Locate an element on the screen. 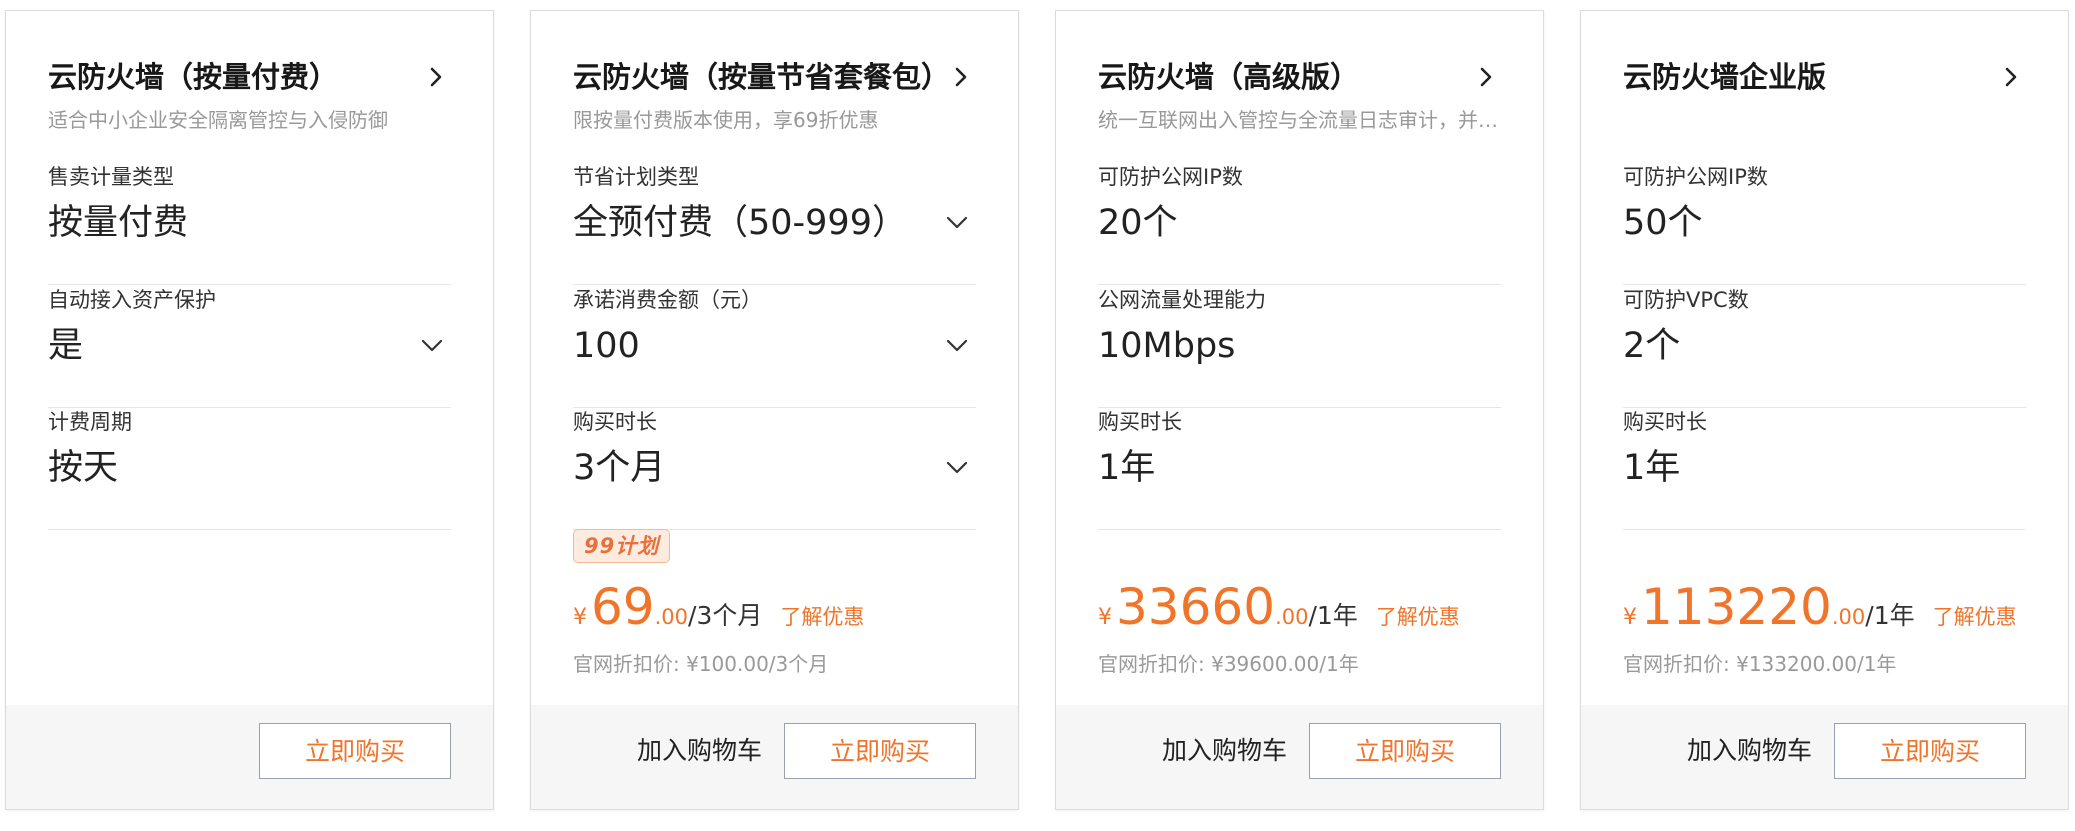 This screenshot has height=831, width=2075. product-title: 云防火墙（按量付费） is located at coordinates (249, 77).